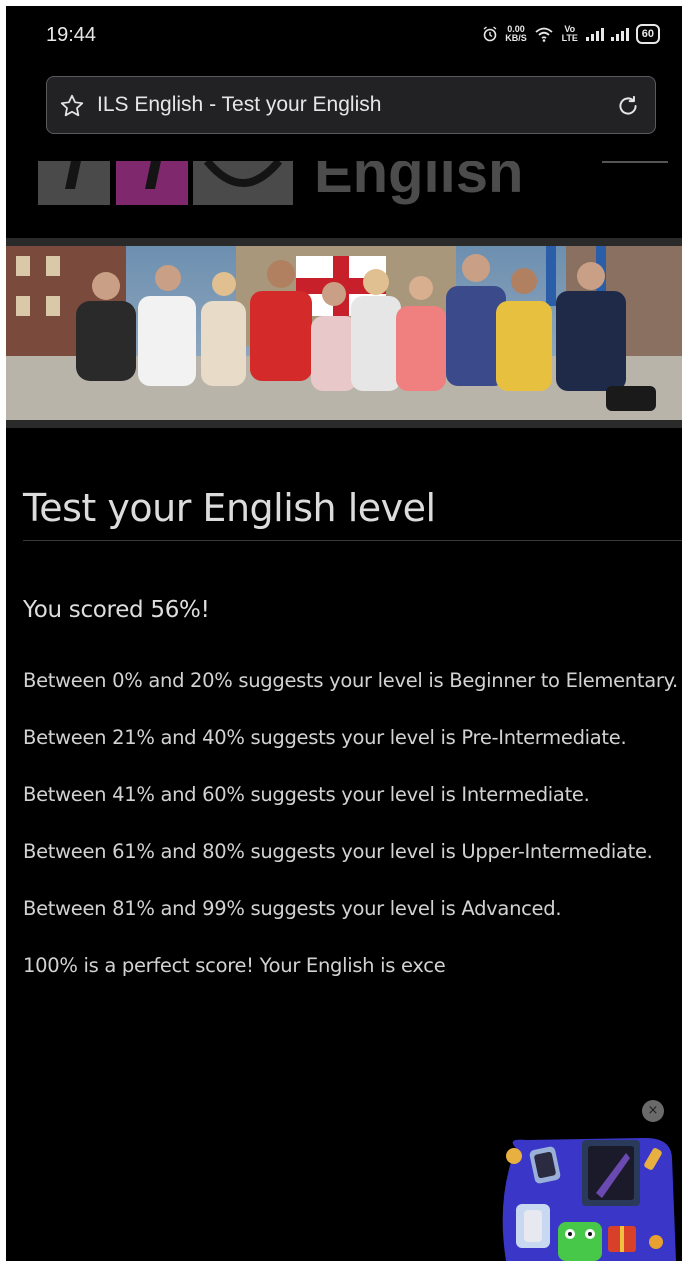 This screenshot has width=688, height=1267. What do you see at coordinates (71, 35) in the screenshot?
I see `status-time: 19:44` at bounding box center [71, 35].